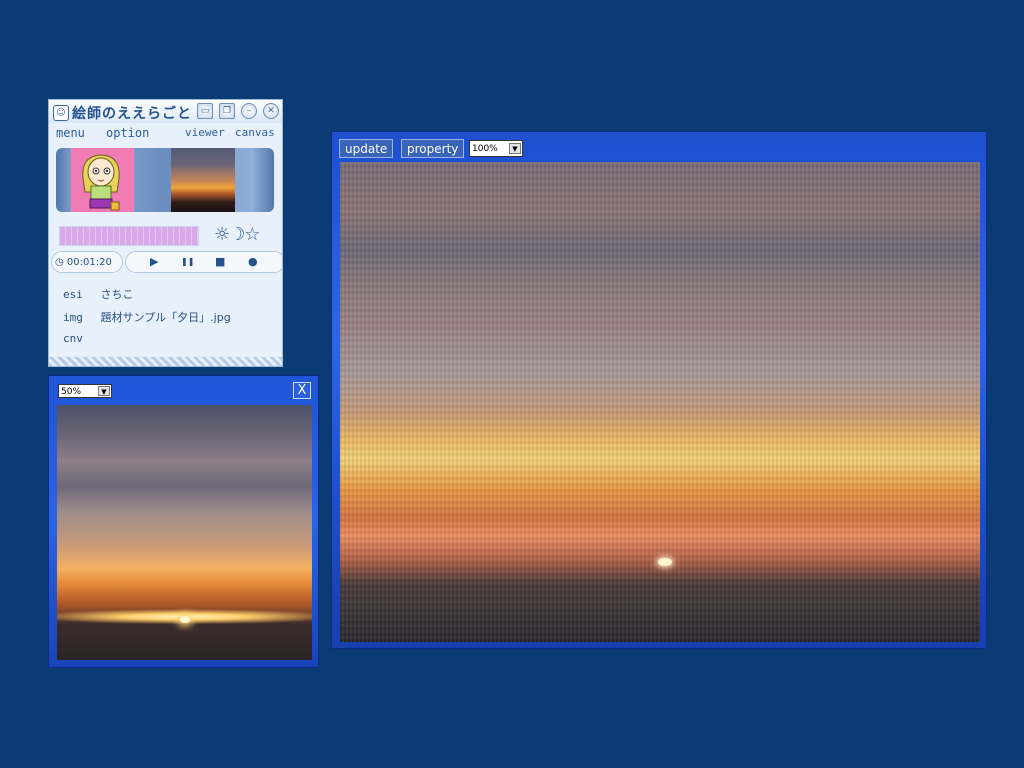  Describe the element at coordinates (366, 148) in the screenshot. I see `update-button: update` at that location.